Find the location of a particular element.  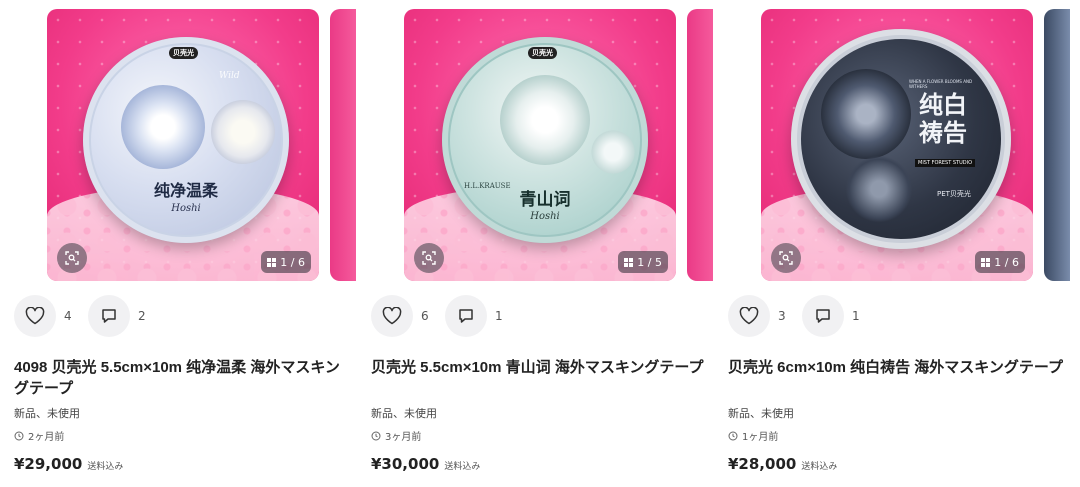

price: ¥29,000 is located at coordinates (48, 464).